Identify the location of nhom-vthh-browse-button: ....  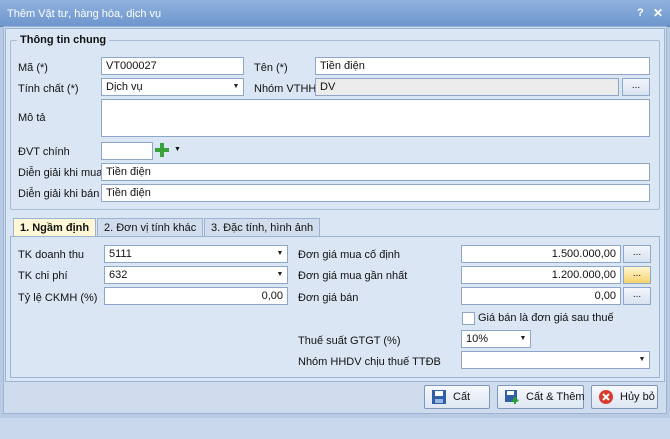
(636, 87).